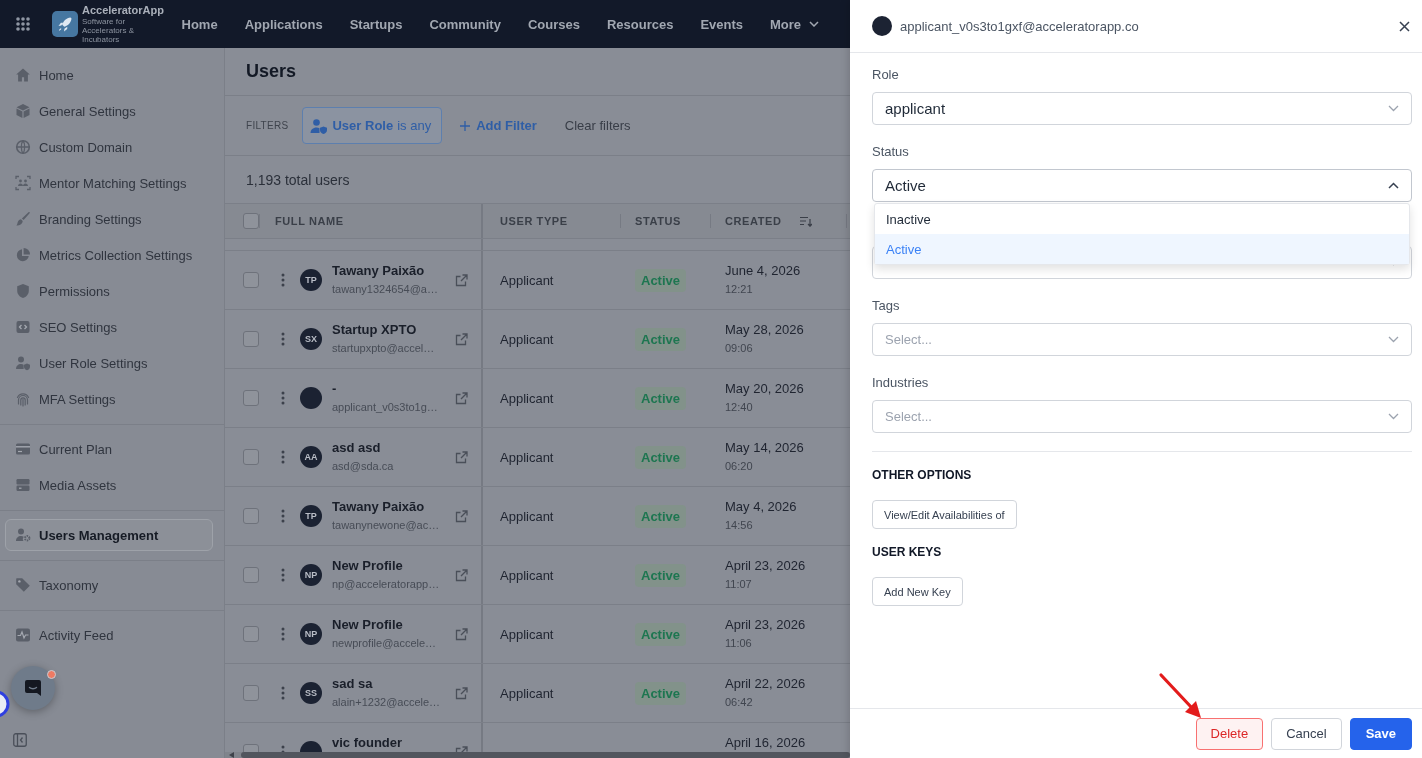 The width and height of the screenshot is (1422, 758). I want to click on arrow-annotation, so click(1181, 696).